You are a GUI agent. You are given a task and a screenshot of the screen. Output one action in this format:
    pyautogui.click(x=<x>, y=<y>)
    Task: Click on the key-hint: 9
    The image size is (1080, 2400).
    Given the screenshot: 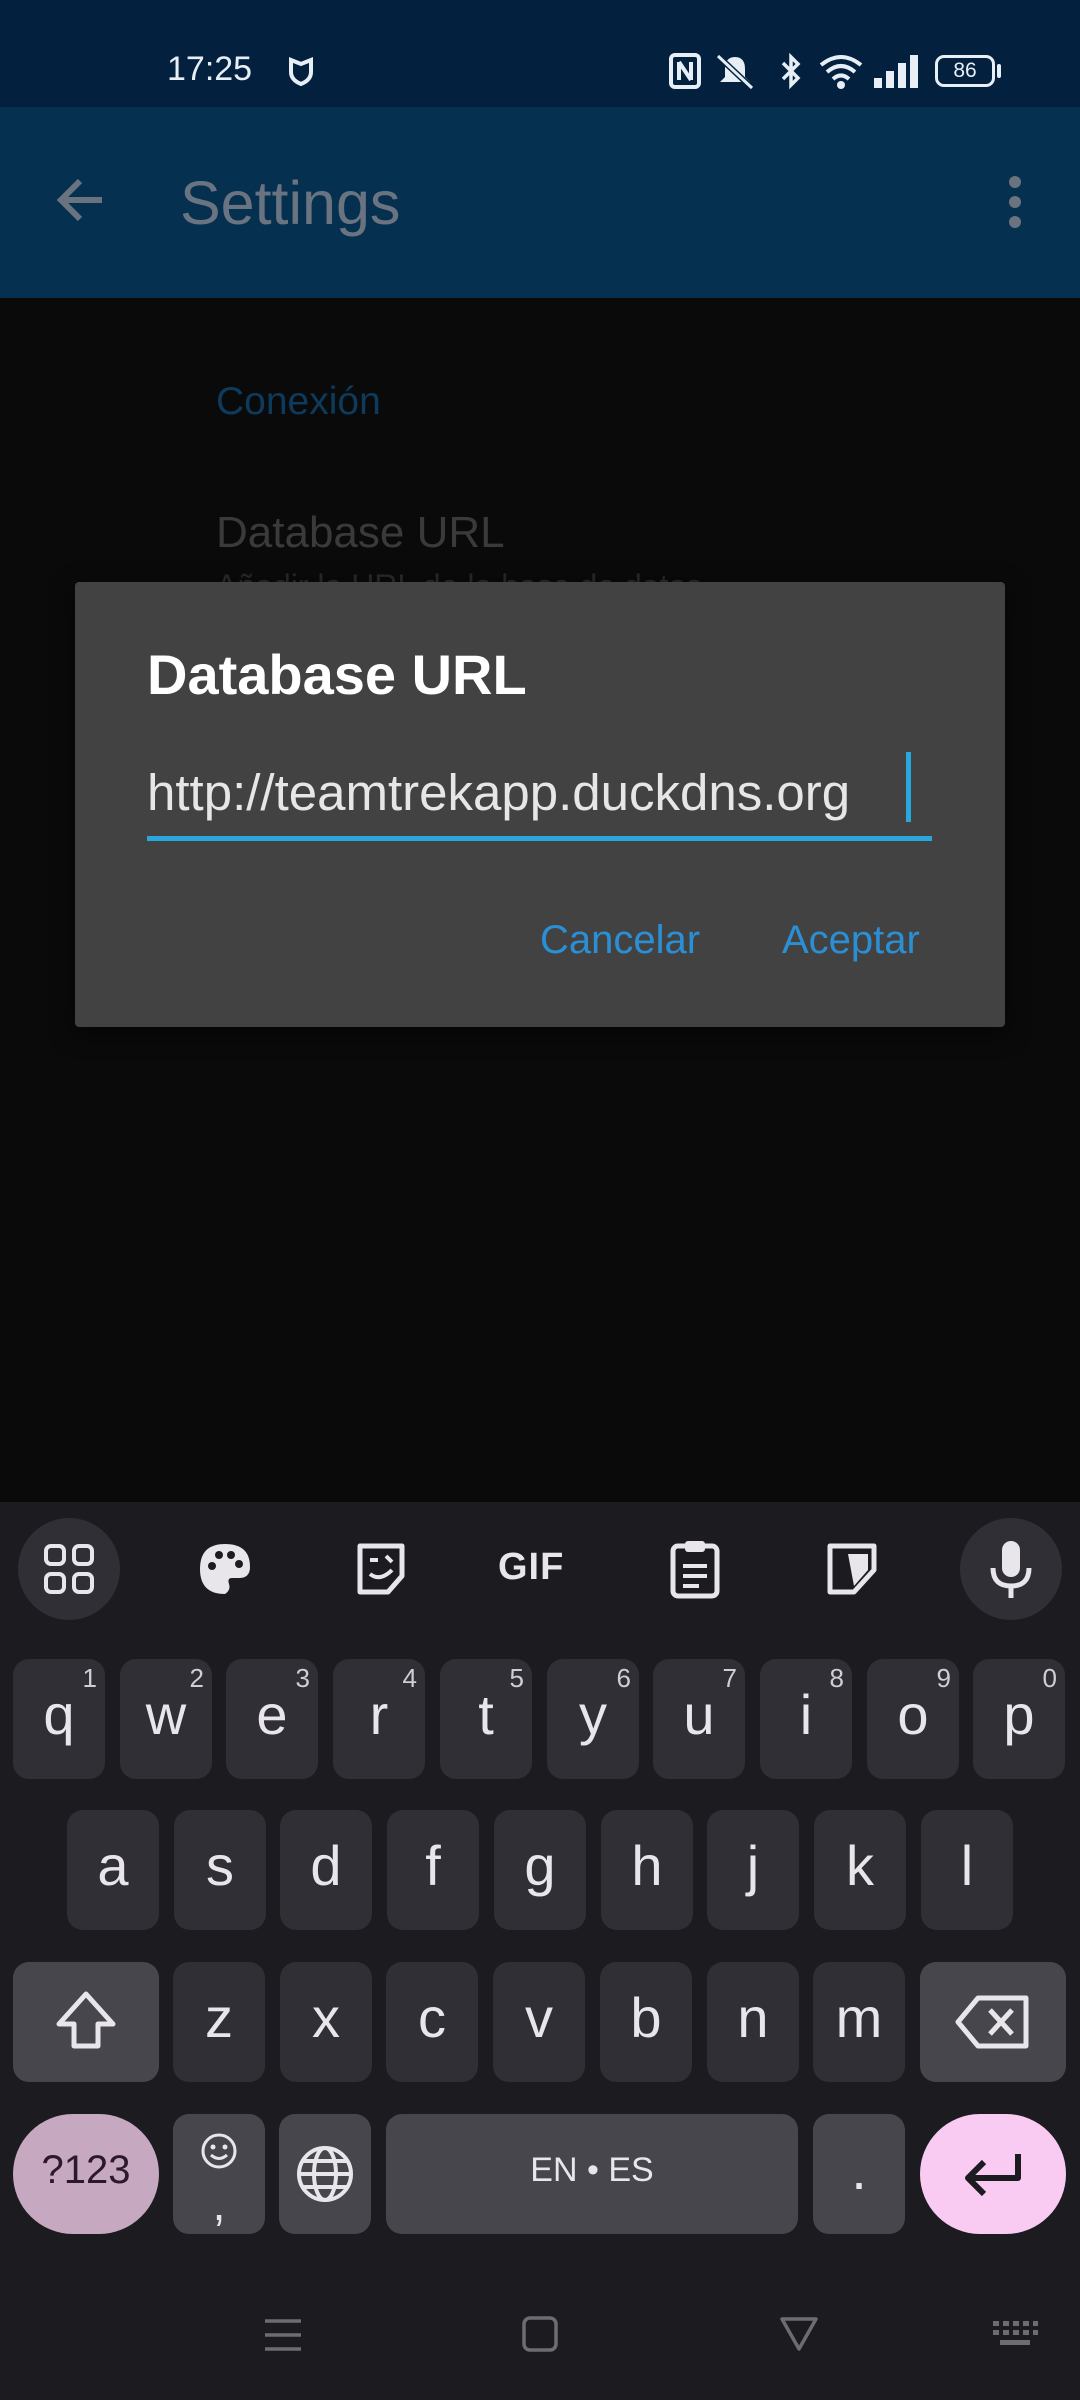 What is the action you would take?
    pyautogui.click(x=943, y=1678)
    